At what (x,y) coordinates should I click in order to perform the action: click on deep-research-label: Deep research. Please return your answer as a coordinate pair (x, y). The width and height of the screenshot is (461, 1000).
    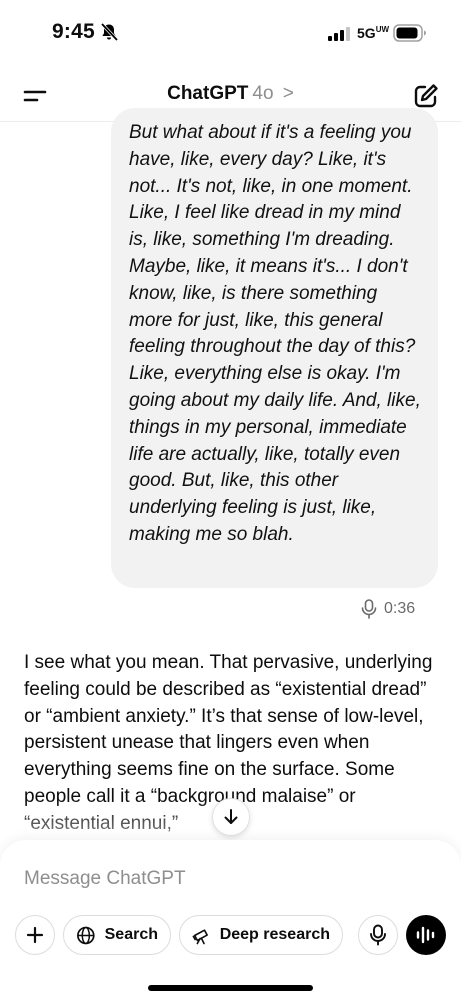
    Looking at the image, I should click on (274, 934).